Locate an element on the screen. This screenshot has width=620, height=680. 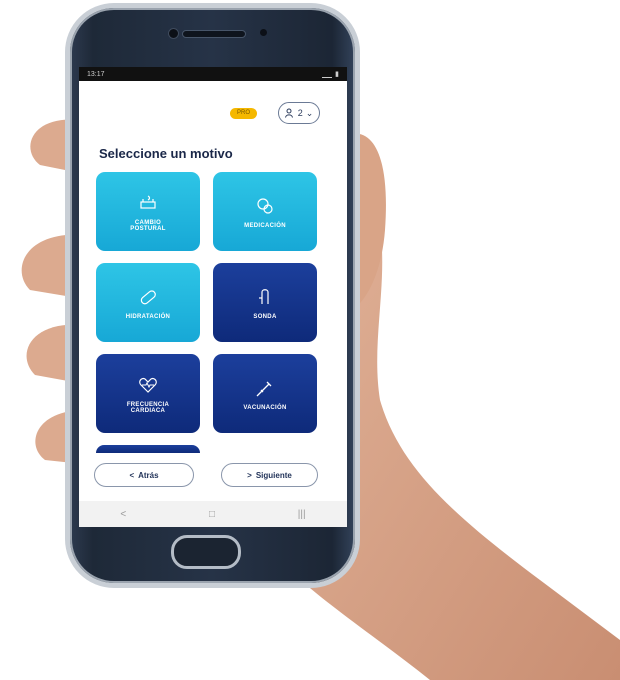
back-label: Atrás is located at coordinates (148, 475).